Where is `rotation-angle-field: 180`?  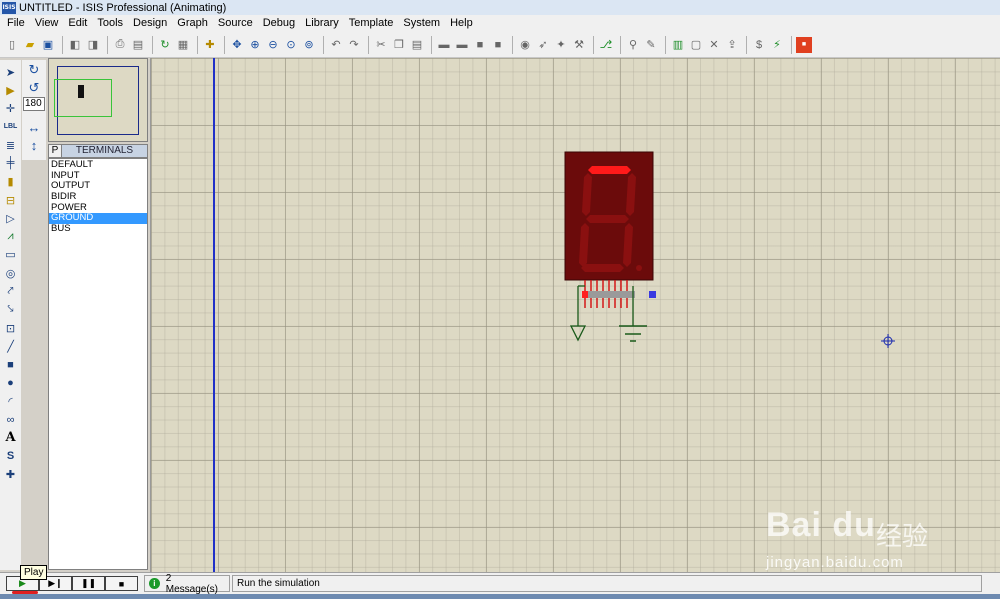 rotation-angle-field: 180 is located at coordinates (34, 104).